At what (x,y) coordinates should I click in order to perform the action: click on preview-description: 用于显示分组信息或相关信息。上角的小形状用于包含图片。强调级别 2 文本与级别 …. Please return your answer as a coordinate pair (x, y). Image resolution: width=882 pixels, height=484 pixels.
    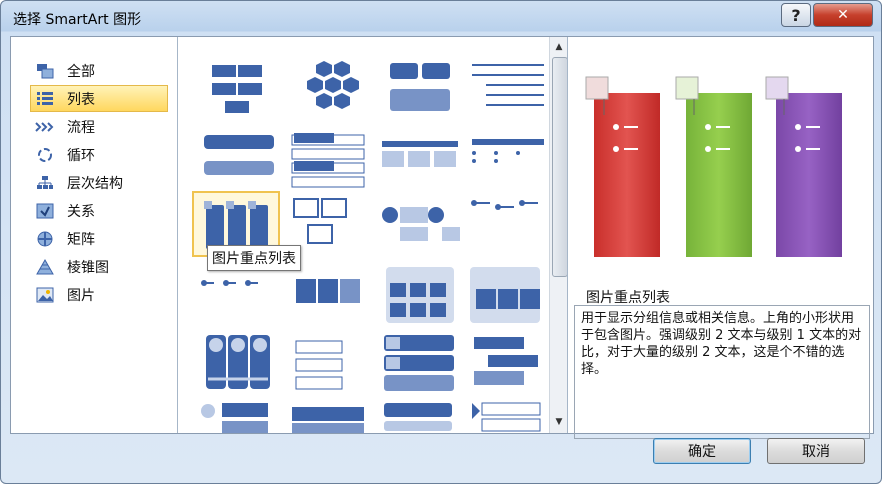
    Looking at the image, I should click on (722, 372).